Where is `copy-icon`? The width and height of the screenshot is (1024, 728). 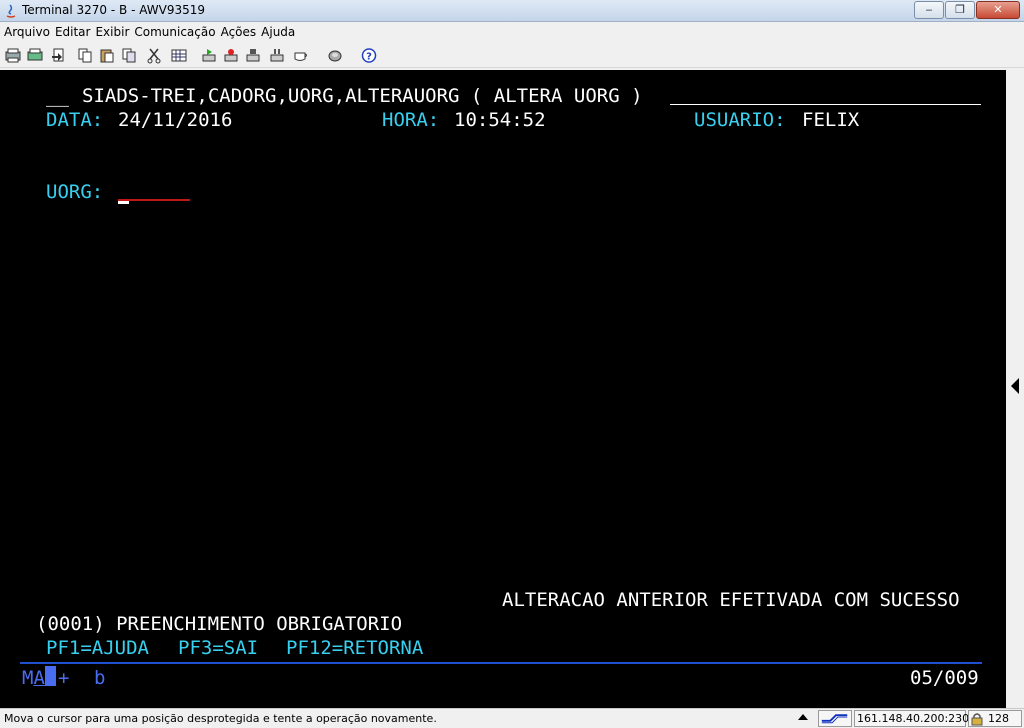
copy-icon is located at coordinates (85, 55).